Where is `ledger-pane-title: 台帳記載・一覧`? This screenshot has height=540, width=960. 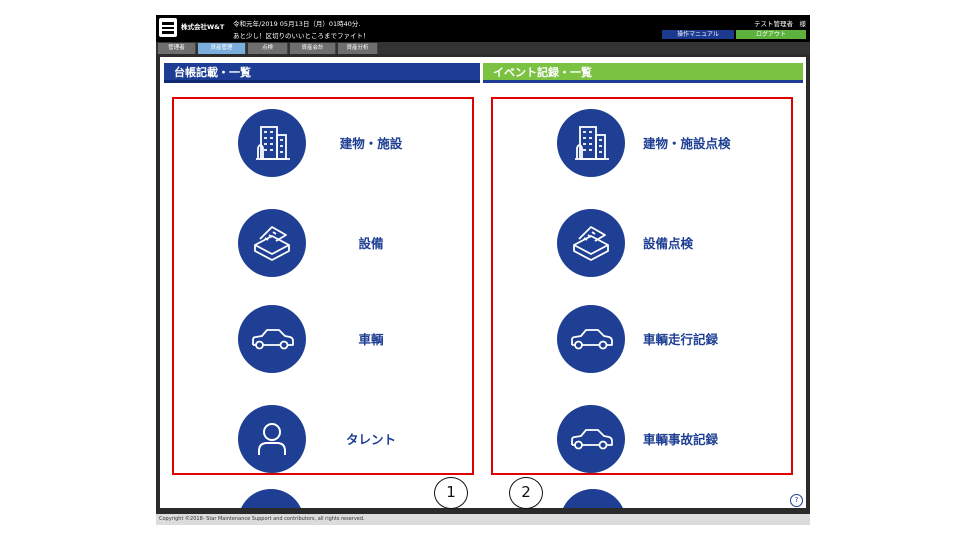
ledger-pane-title: 台帳記載・一覧 is located at coordinates (322, 73).